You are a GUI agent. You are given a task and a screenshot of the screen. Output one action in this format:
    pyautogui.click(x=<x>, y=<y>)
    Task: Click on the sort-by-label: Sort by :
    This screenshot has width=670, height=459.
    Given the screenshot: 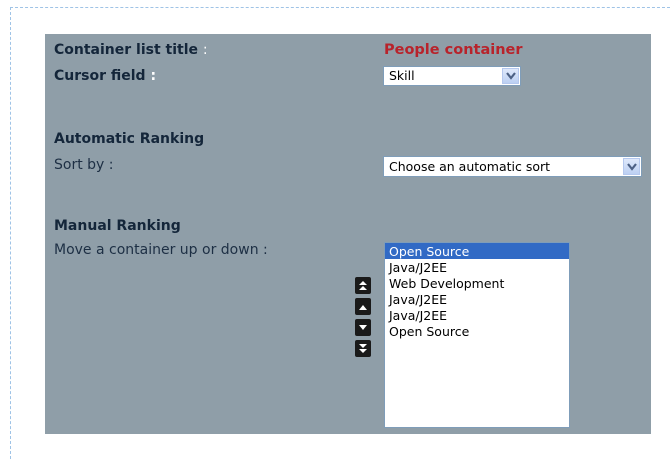 What is the action you would take?
    pyautogui.click(x=84, y=165)
    